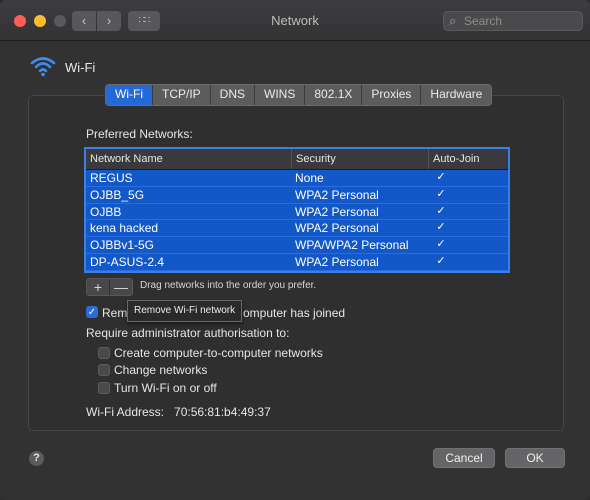  I want to click on remove-network-tooltip: Remove Wi-Fi network, so click(185, 311).